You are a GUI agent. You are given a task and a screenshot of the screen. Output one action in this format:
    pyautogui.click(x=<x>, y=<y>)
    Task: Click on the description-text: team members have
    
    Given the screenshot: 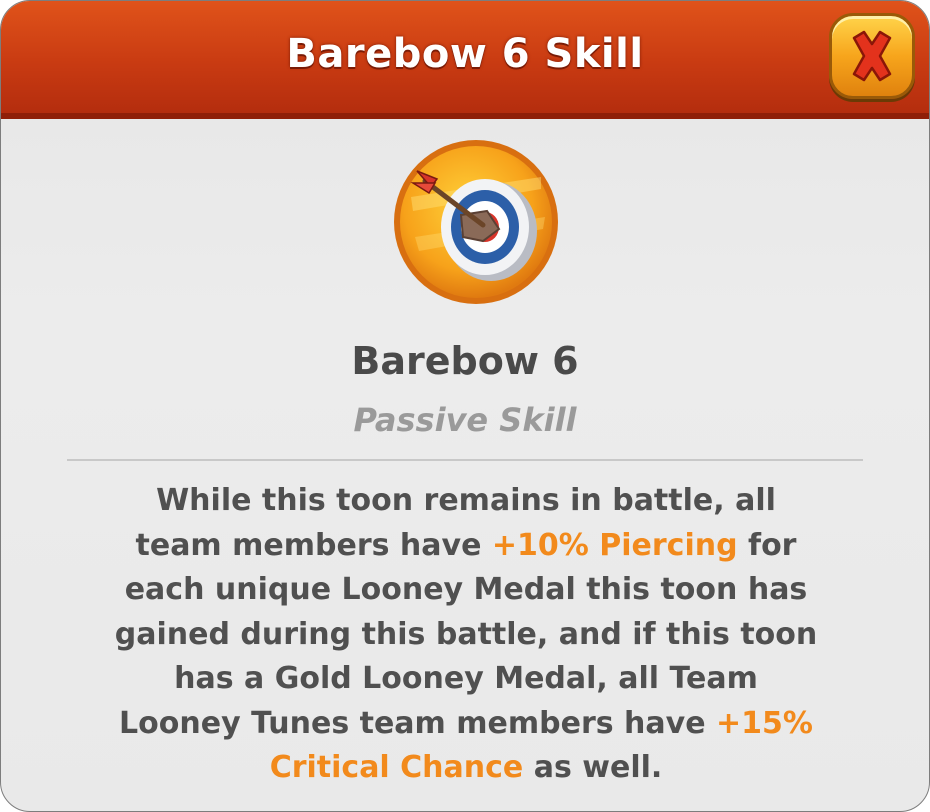 What is the action you would take?
    pyautogui.click(x=313, y=545)
    